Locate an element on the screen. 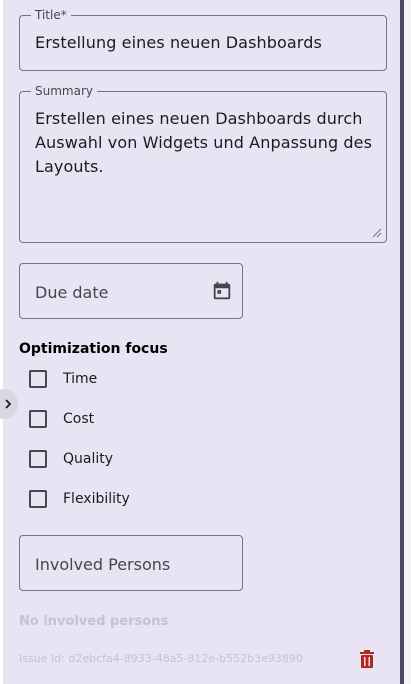 The width and height of the screenshot is (411, 684). checkbox-time-box is located at coordinates (38, 379).